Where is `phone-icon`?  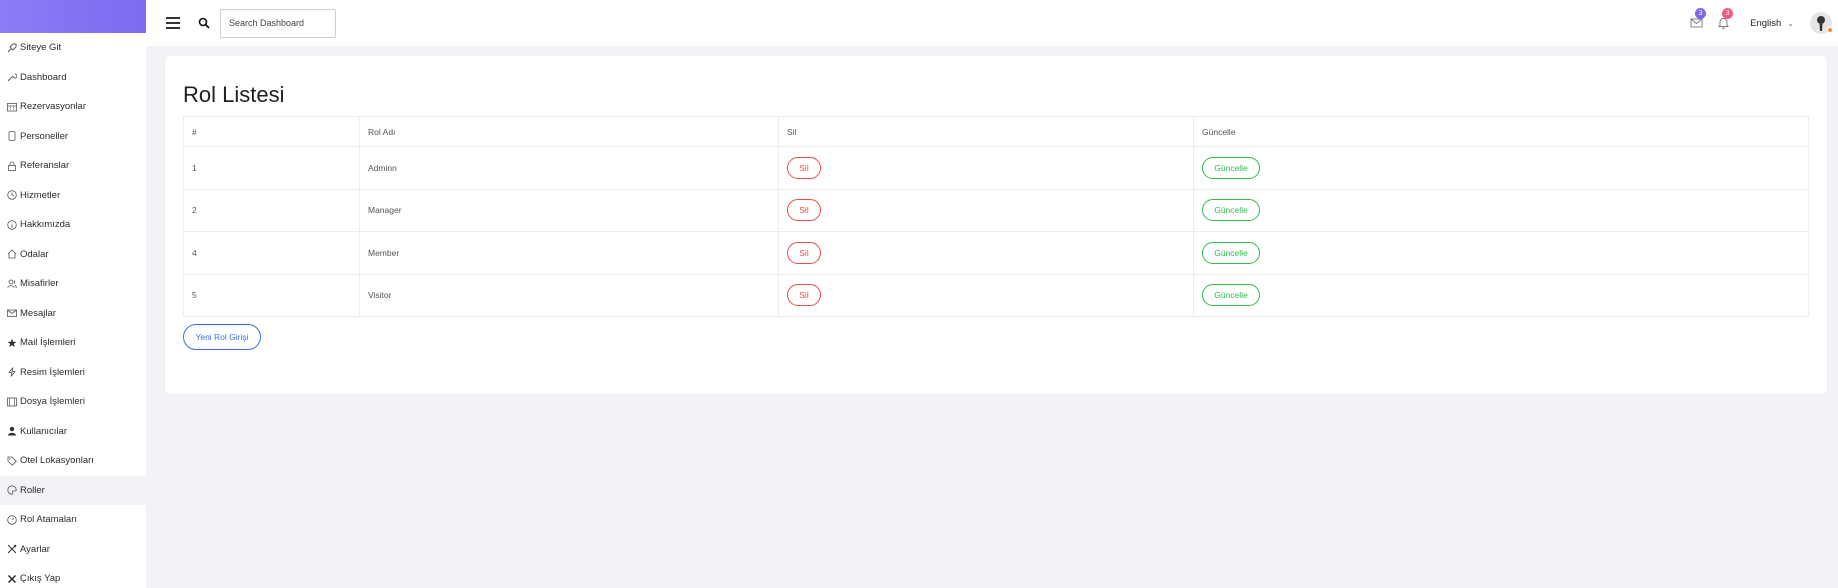 phone-icon is located at coordinates (11, 136).